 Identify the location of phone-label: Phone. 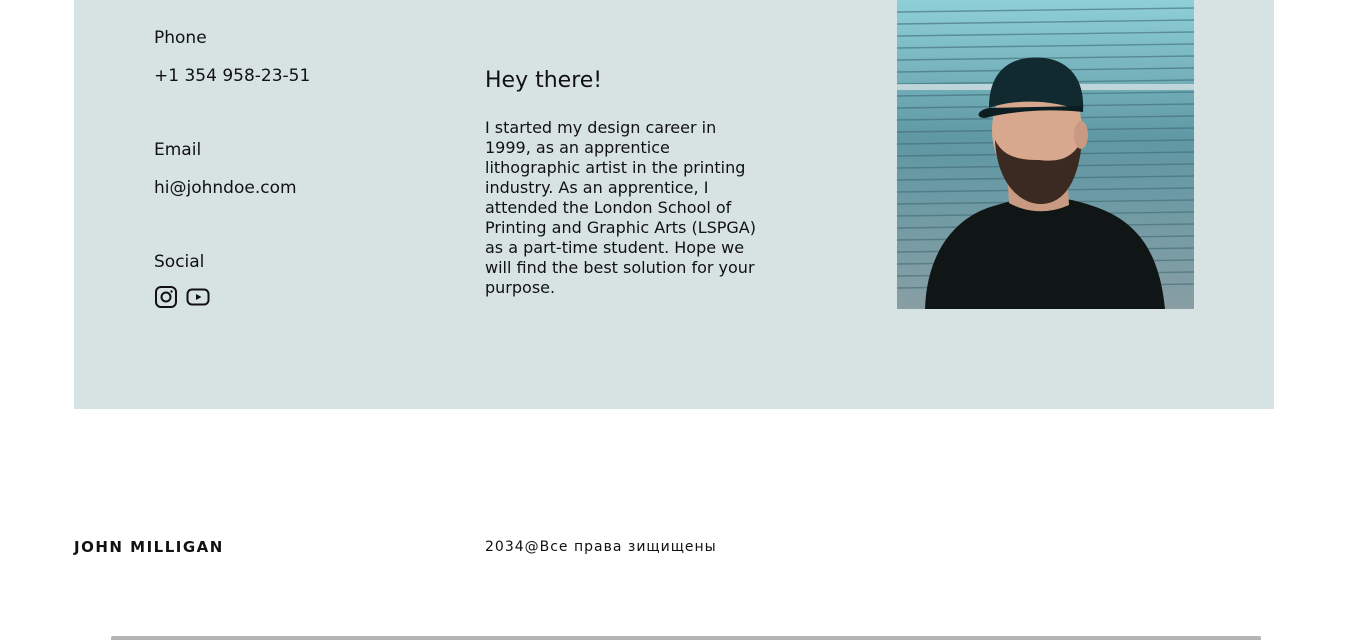
(180, 38).